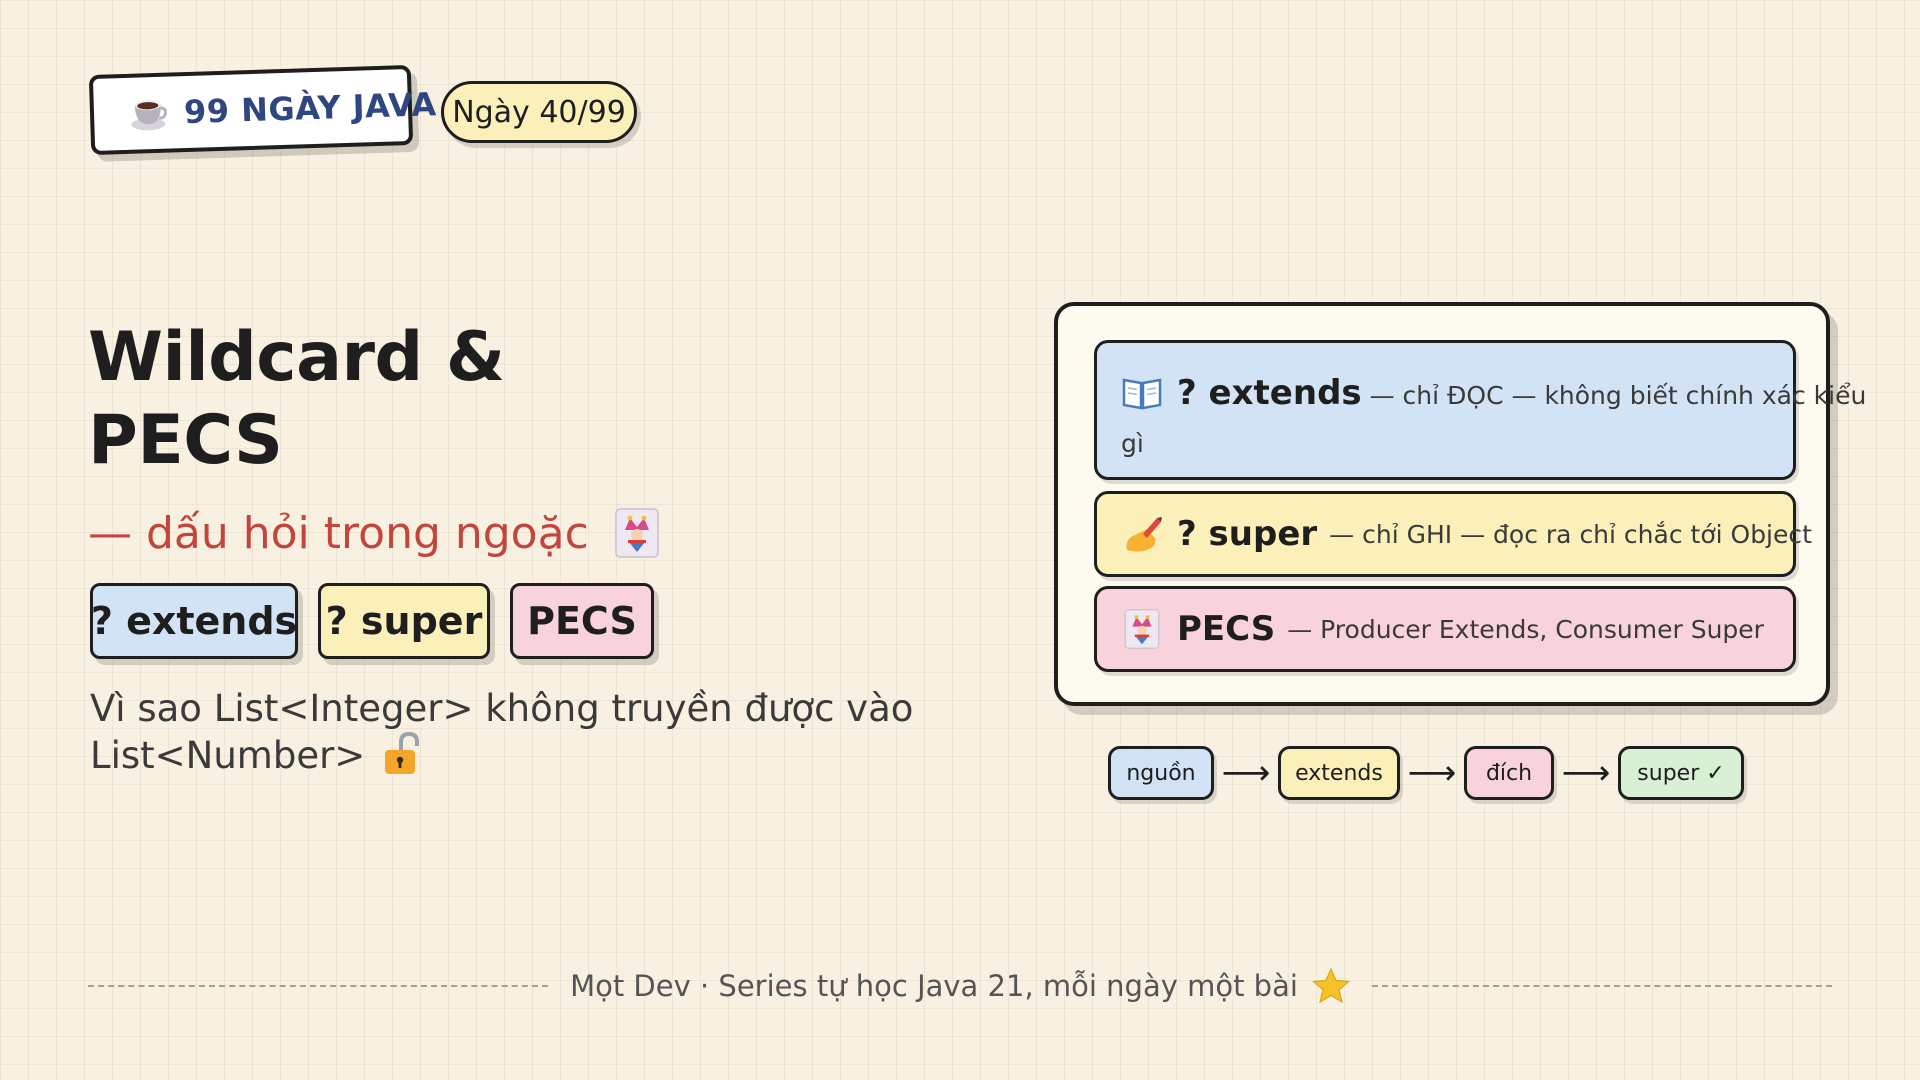  I want to click on flow-step-source: nguồn, so click(1161, 773).